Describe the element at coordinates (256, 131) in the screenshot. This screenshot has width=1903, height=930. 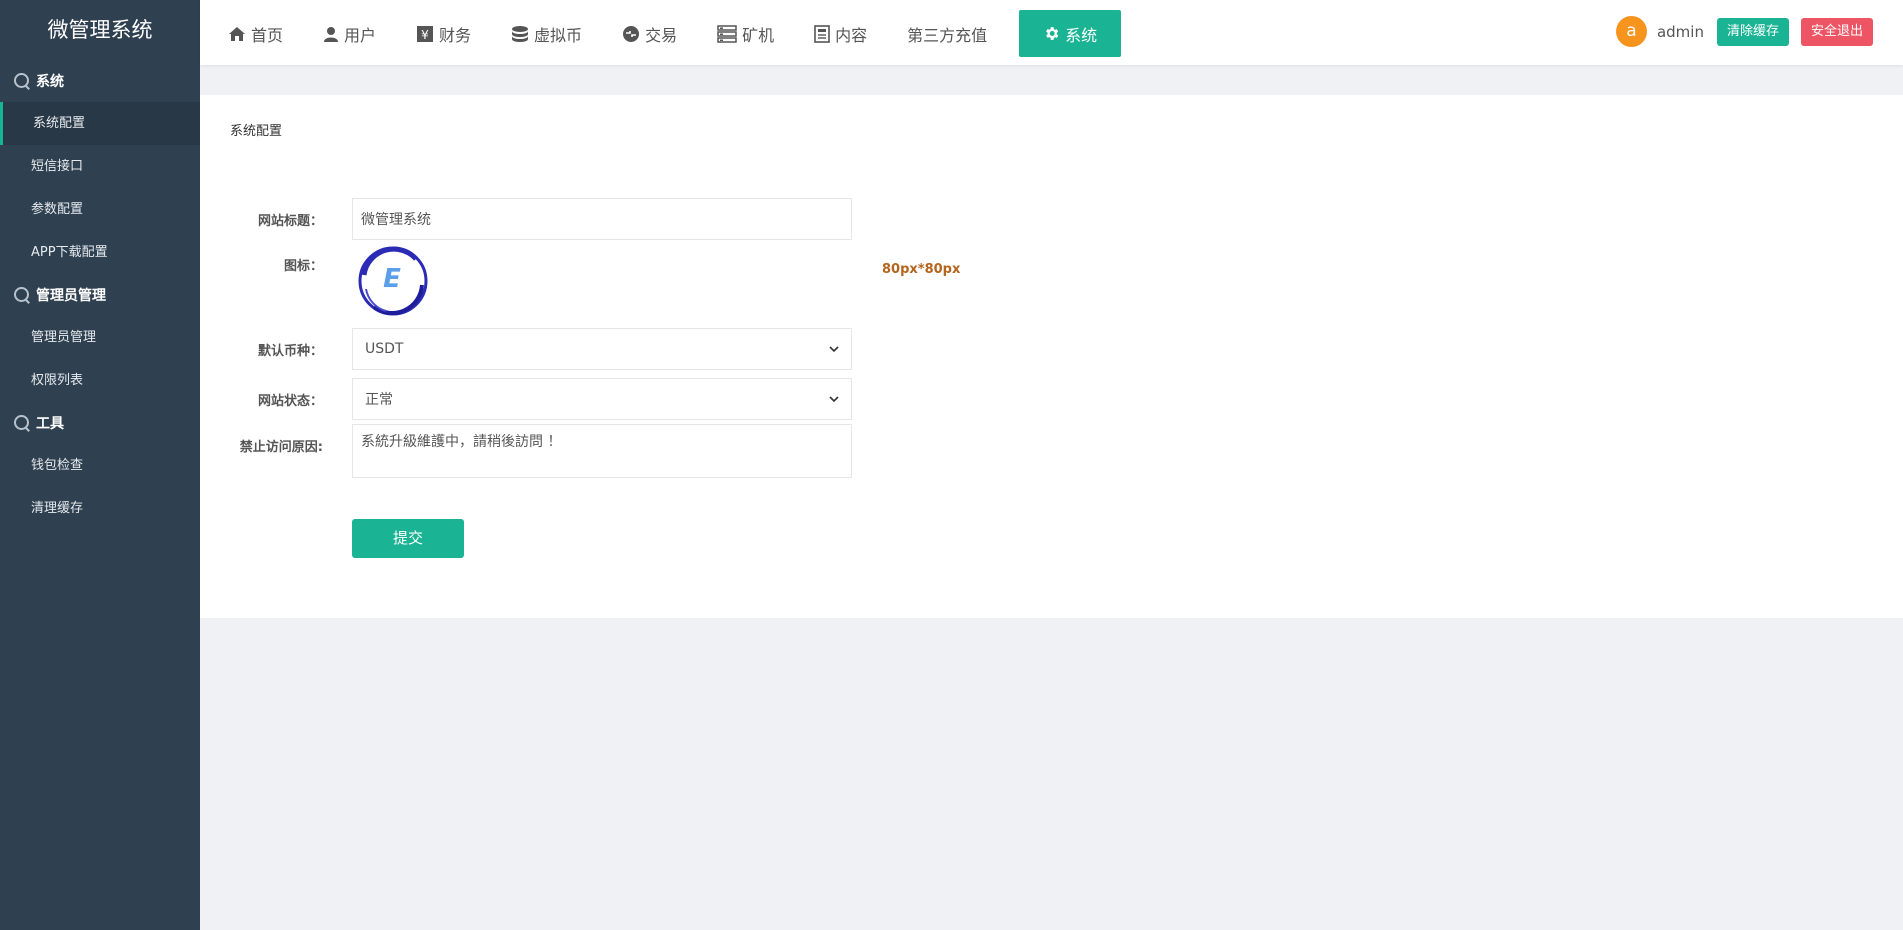
I see `panel-title: 系统配置` at that location.